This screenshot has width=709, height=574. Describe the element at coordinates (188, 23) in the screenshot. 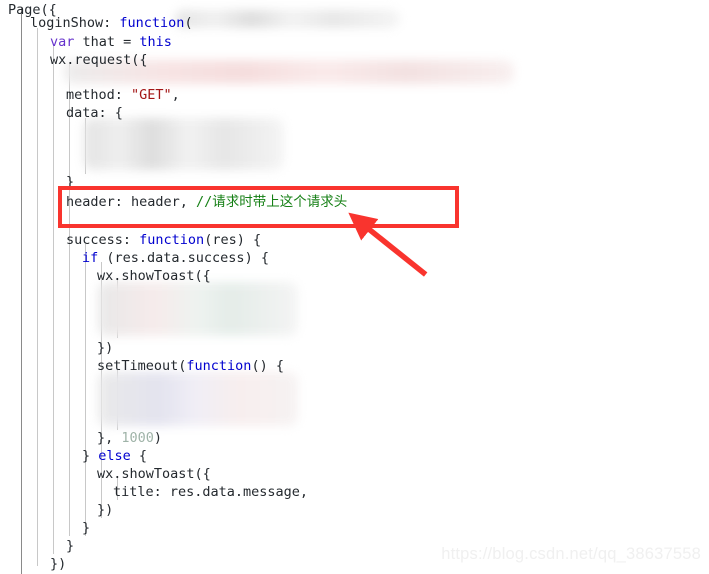

I see `token-2-2: (` at that location.